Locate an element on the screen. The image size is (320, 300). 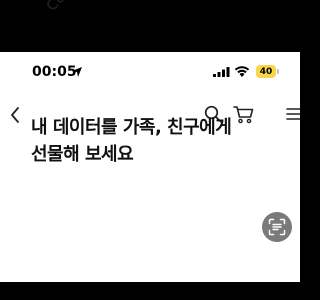
headline-line-2: 선물해 보세요 is located at coordinates (82, 154).